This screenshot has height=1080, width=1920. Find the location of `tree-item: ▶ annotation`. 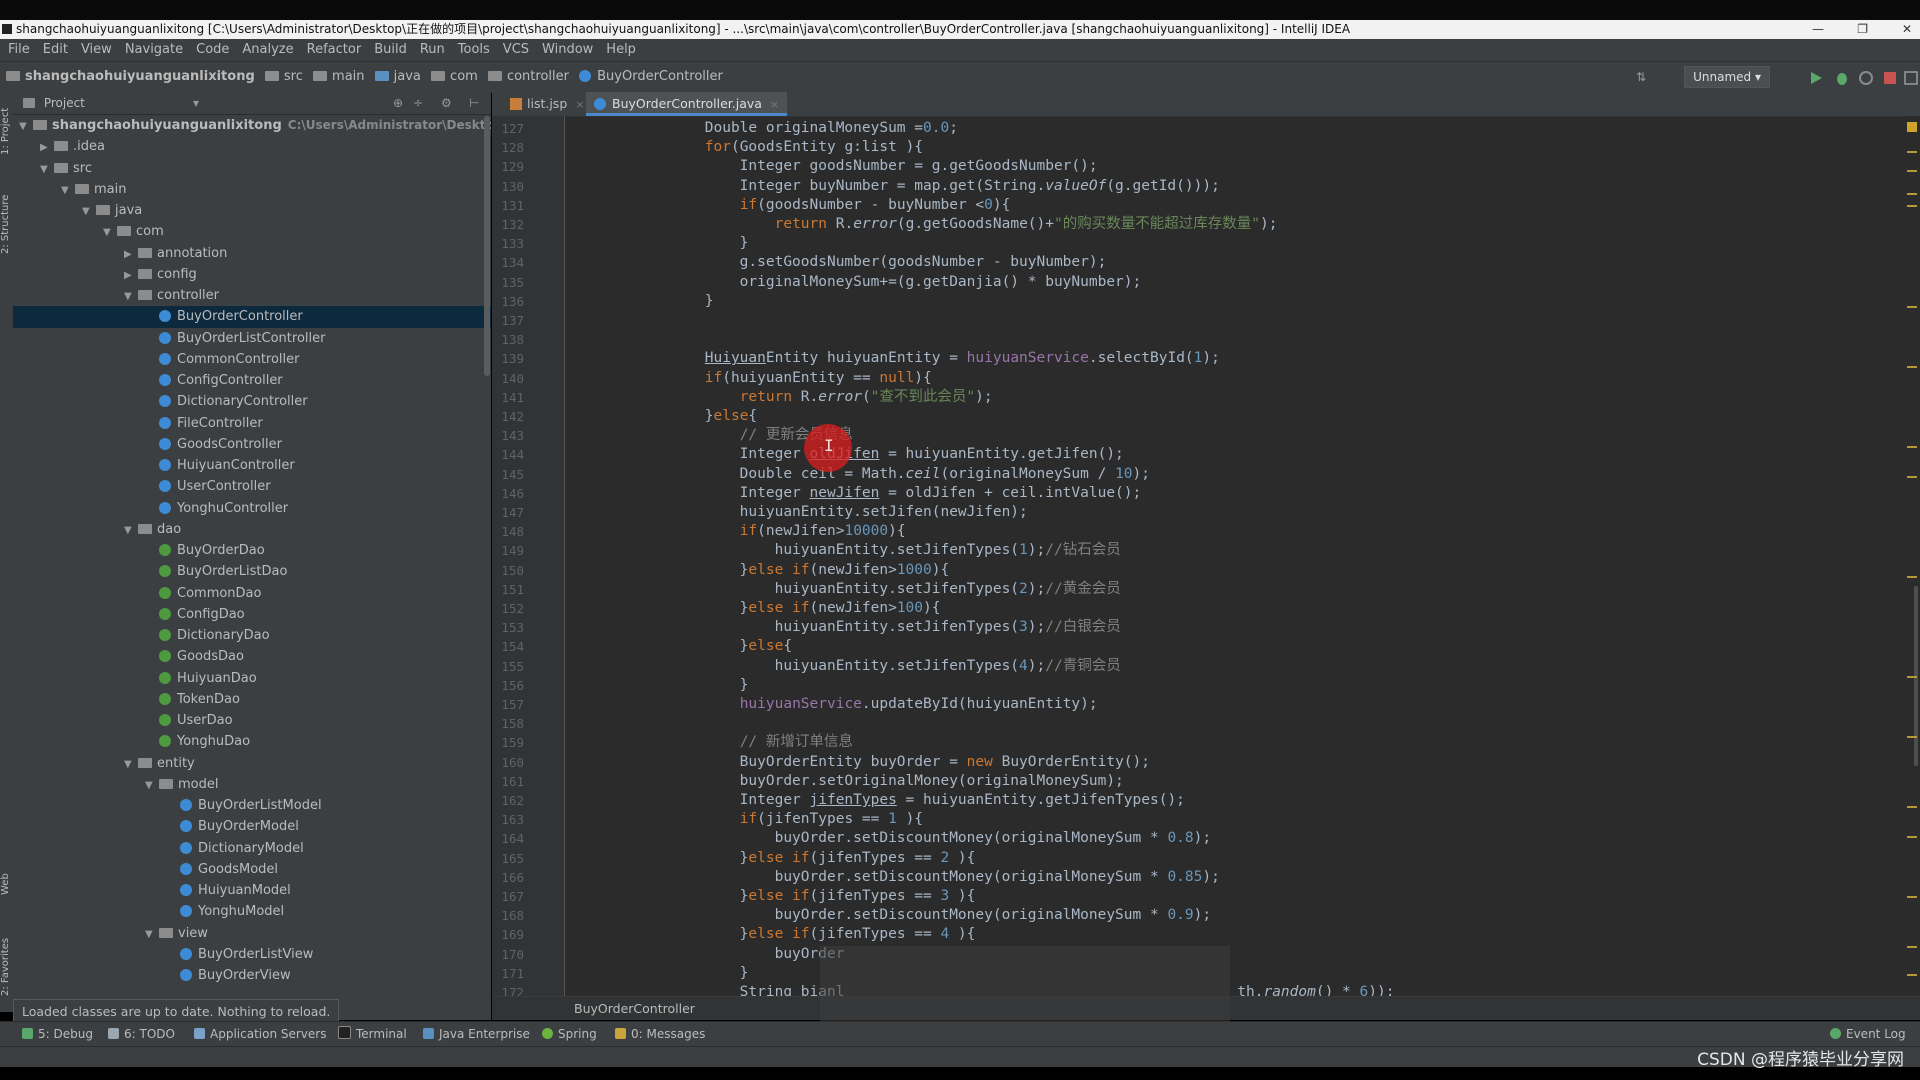

tree-item: ▶ annotation is located at coordinates (252, 253).